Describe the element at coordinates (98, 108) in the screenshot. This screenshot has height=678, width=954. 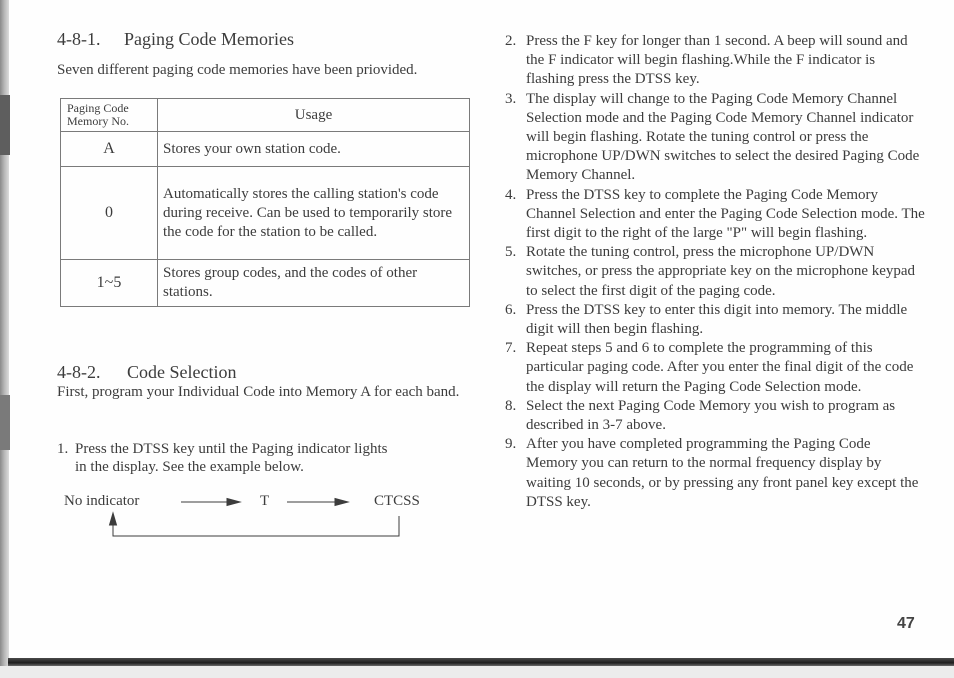
I see `header-line: Paging Code` at that location.